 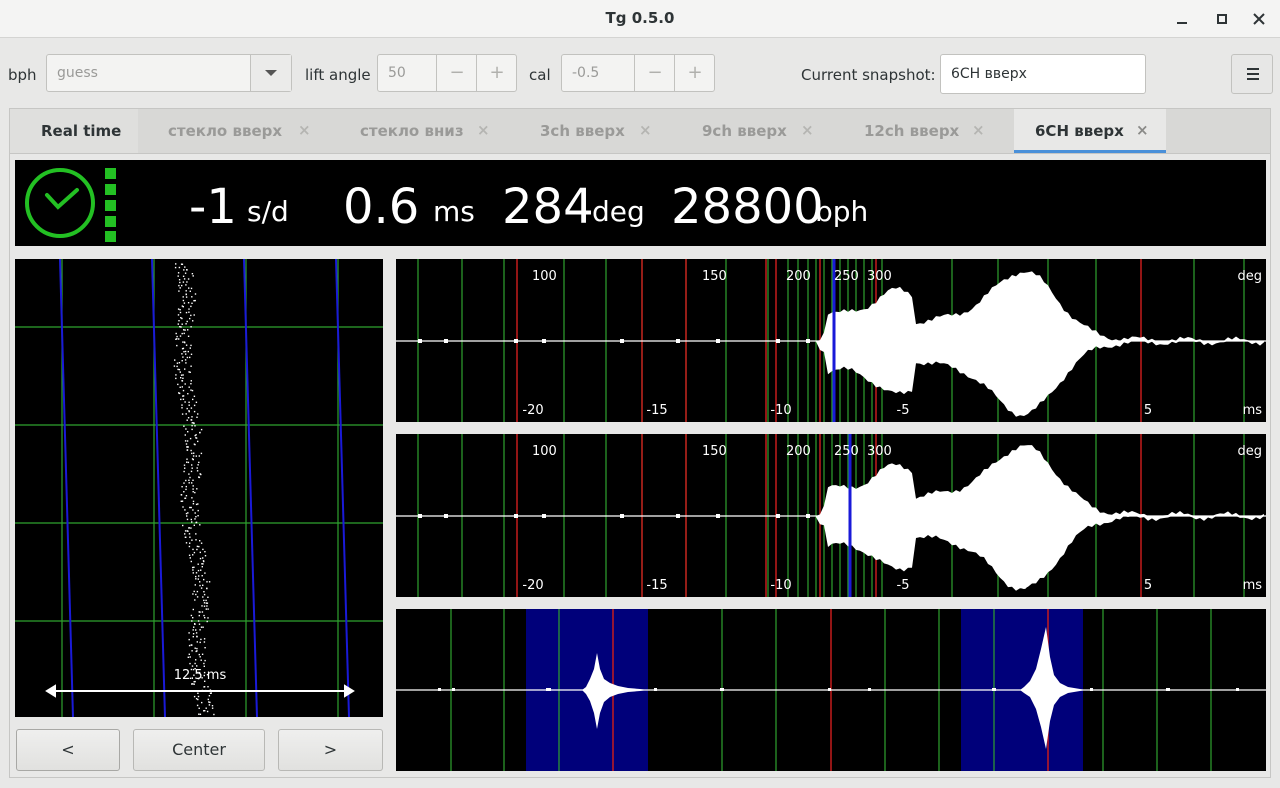 I want to click on maximize-icon, so click(x=1222, y=19).